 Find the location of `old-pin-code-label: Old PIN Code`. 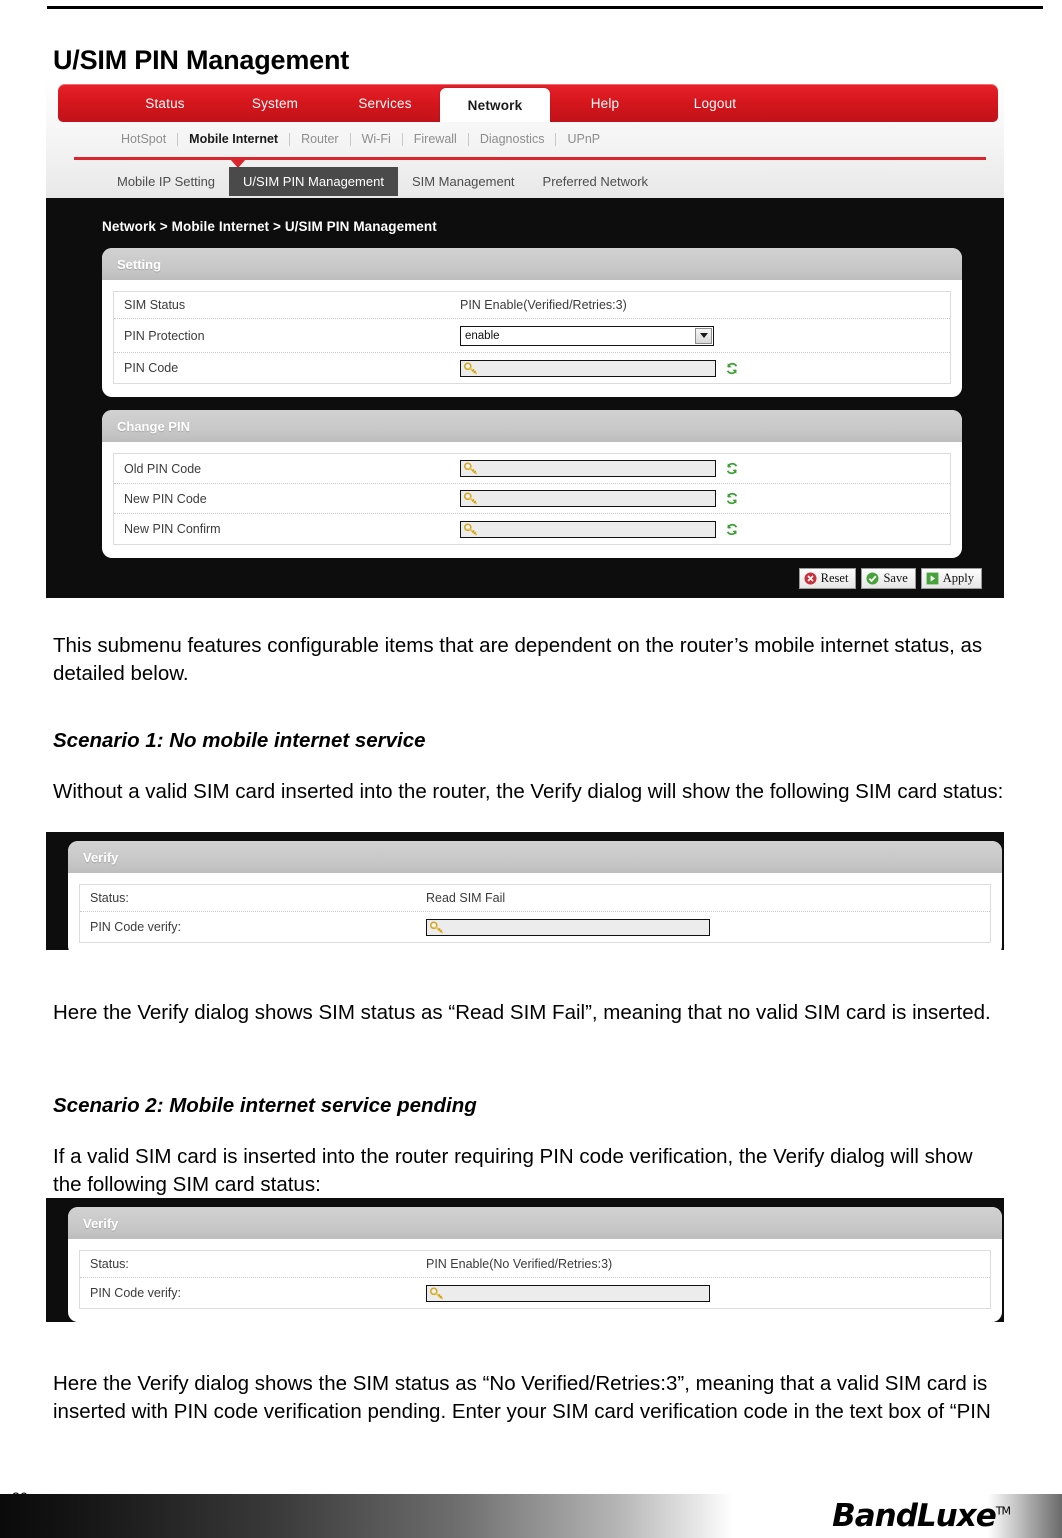

old-pin-code-label: Old PIN Code is located at coordinates (163, 468).